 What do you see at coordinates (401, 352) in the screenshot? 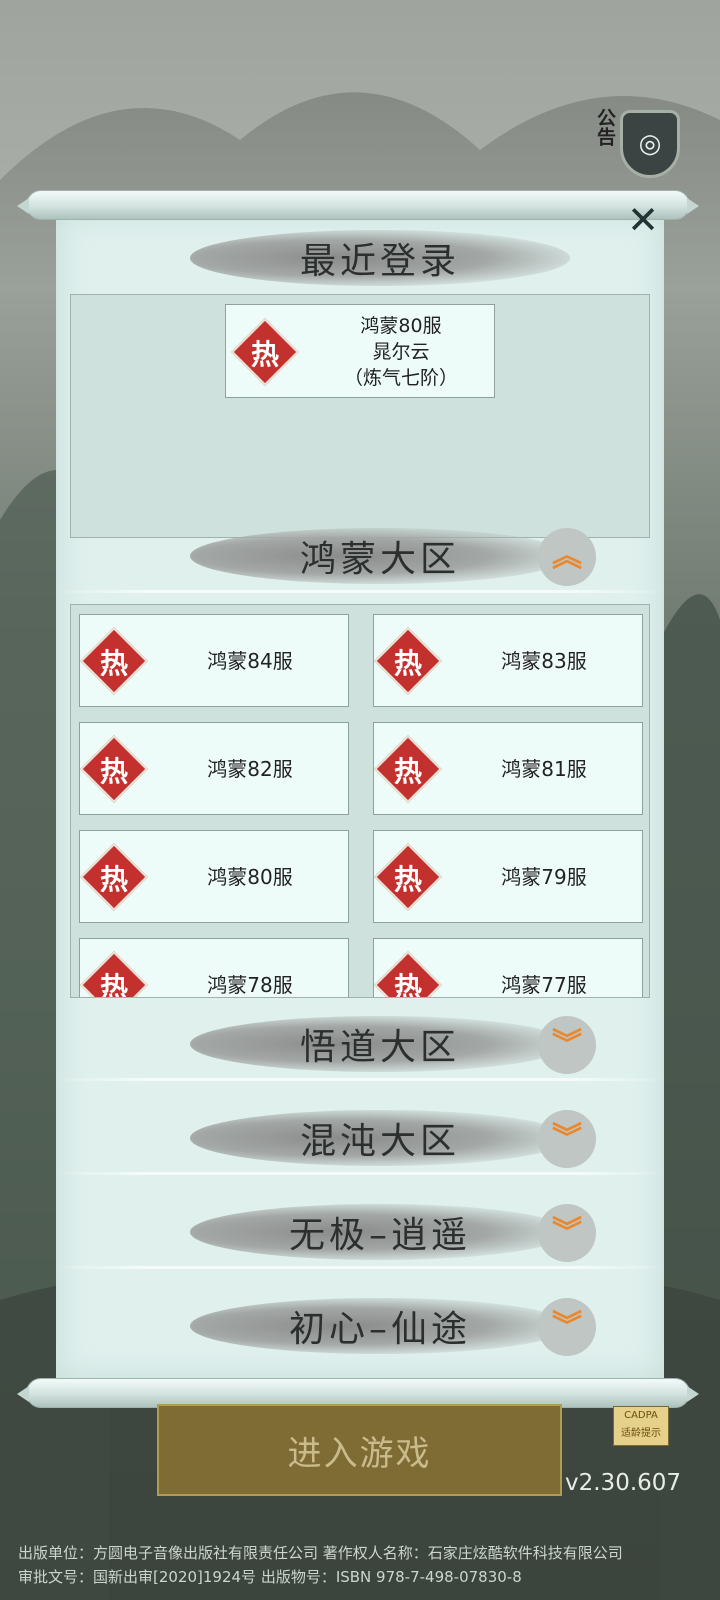
I see `recent-character-name: 晁尔云` at bounding box center [401, 352].